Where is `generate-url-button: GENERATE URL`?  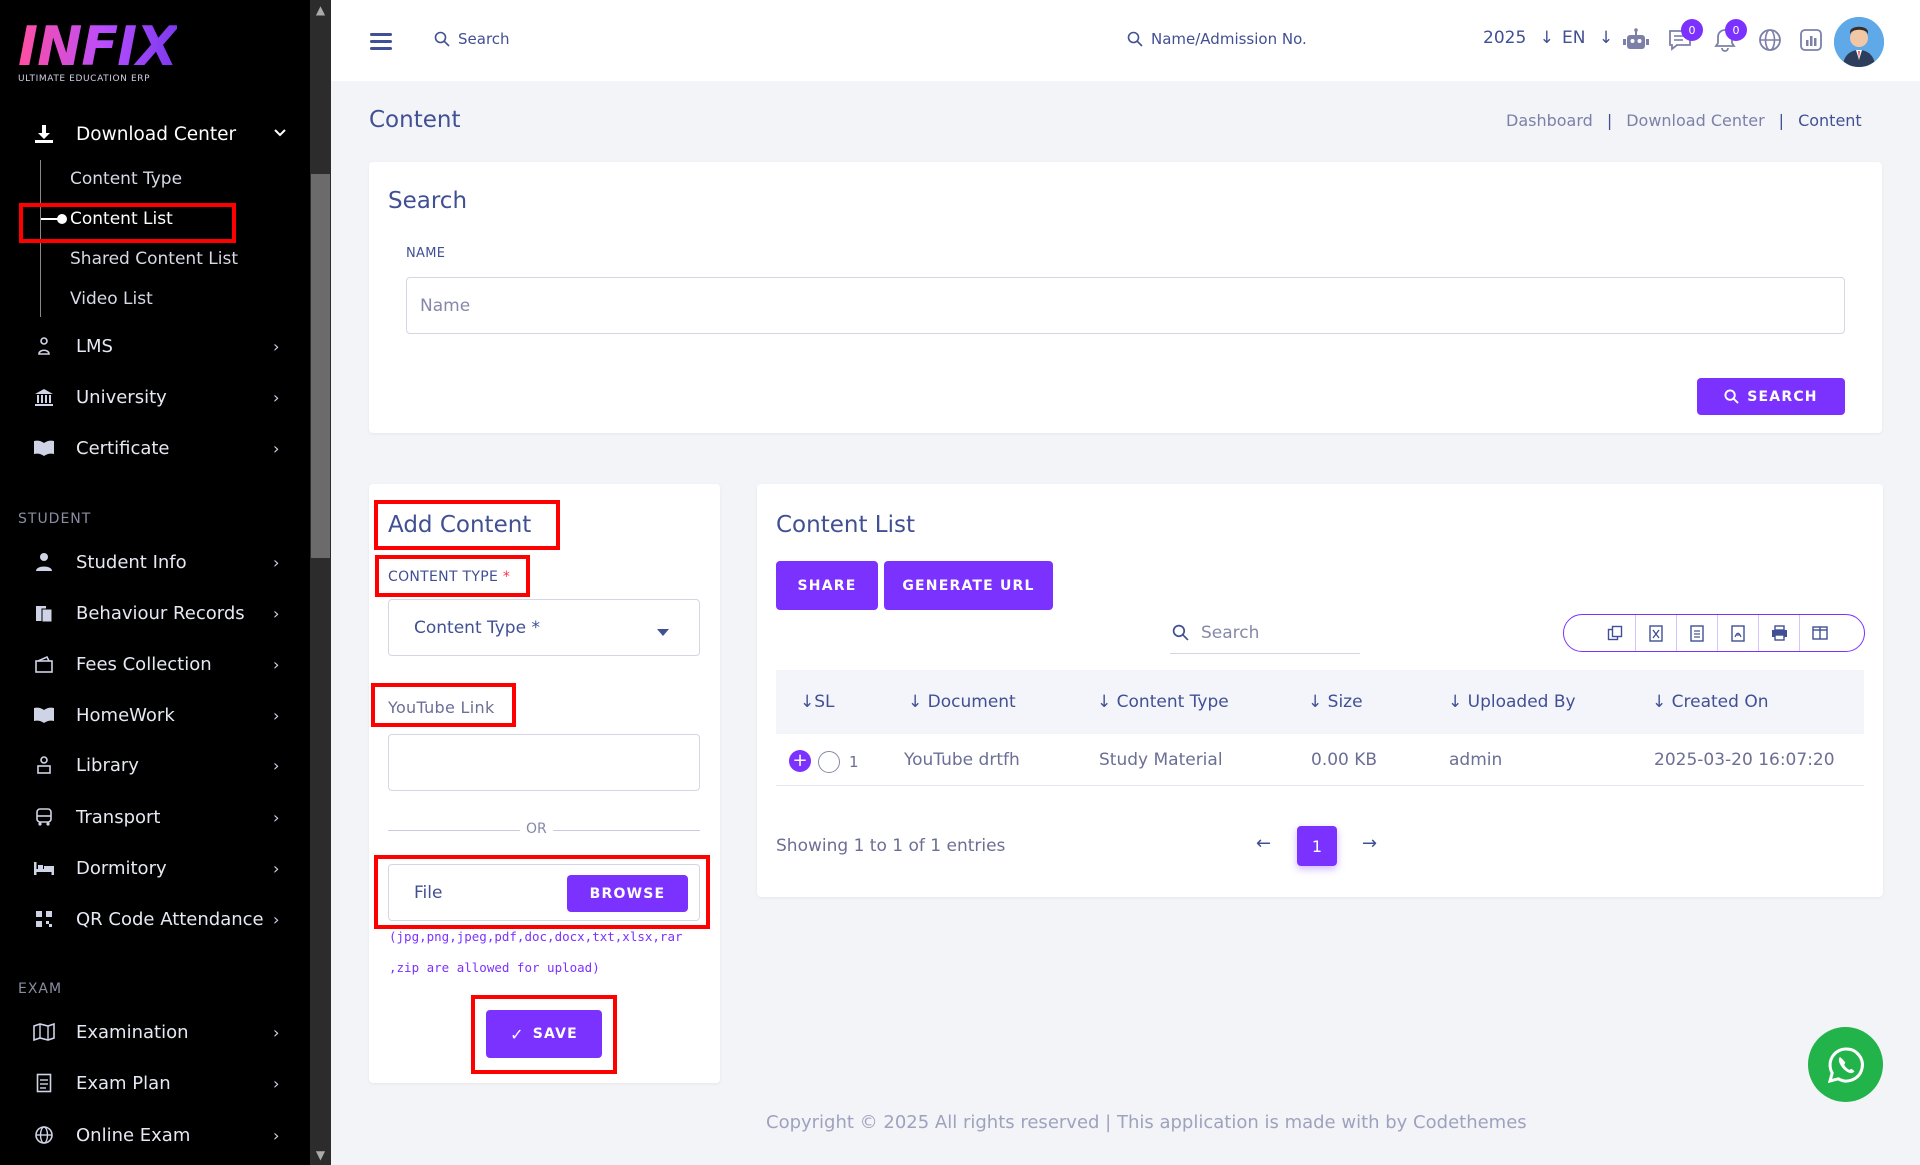
generate-url-button: GENERATE URL is located at coordinates (968, 585).